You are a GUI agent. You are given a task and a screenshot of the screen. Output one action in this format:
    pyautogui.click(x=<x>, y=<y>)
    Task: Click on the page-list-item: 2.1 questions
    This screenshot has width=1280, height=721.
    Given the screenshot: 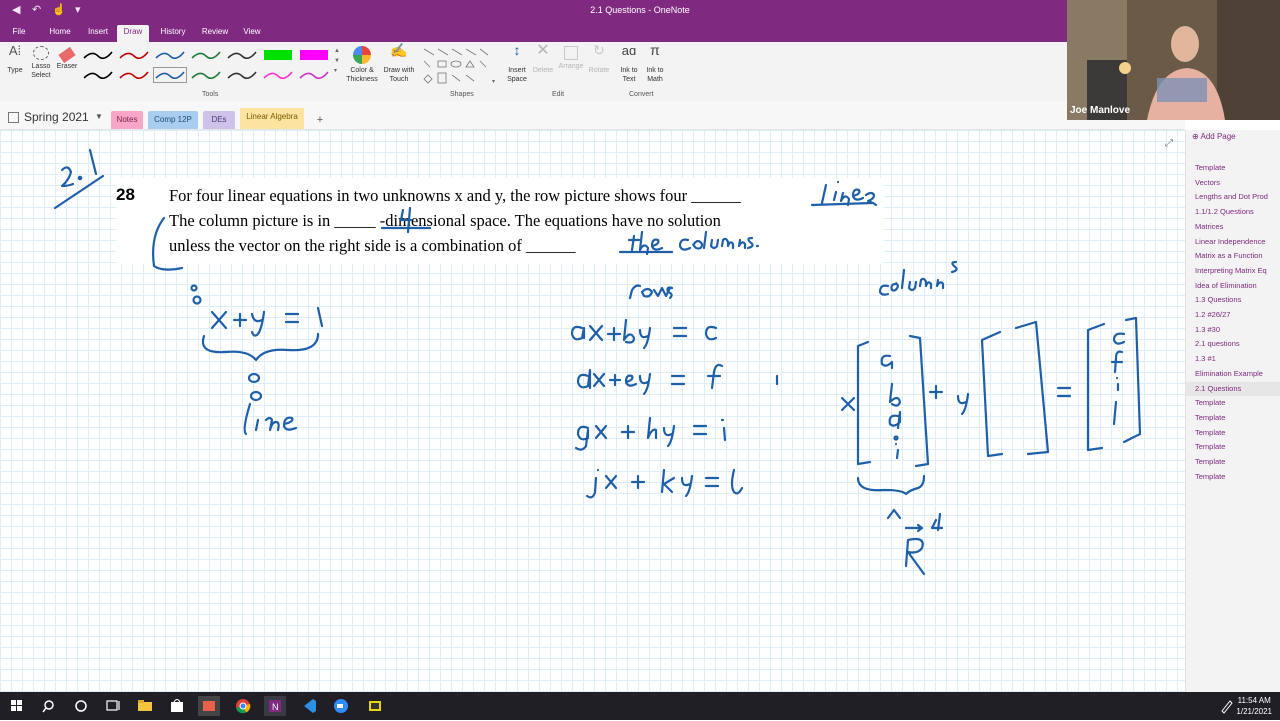 What is the action you would take?
    pyautogui.click(x=1233, y=344)
    